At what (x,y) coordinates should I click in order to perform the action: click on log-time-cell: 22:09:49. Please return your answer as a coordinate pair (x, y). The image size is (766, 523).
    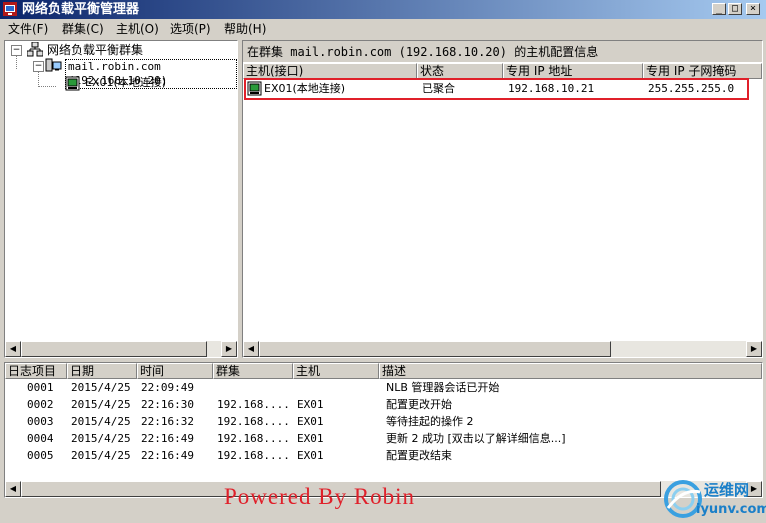
    Looking at the image, I should click on (167, 387).